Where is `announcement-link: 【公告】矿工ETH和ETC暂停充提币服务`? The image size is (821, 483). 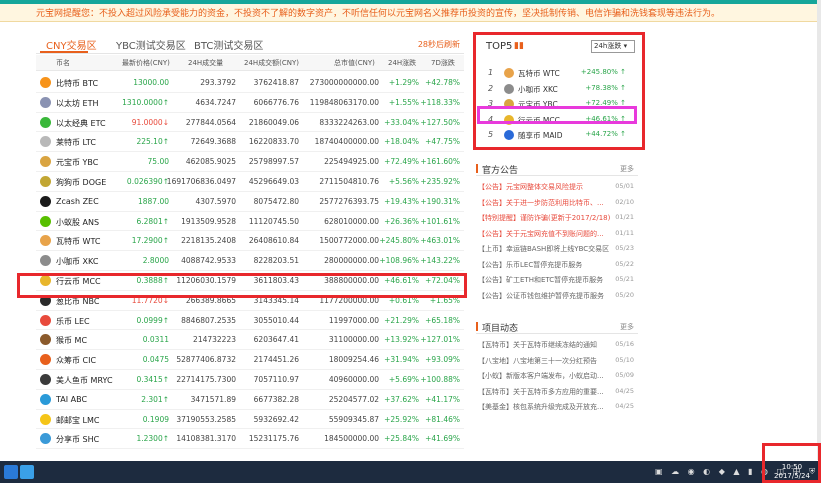
announcement-link: 【公告】矿工ETH和ETC暂停充提币服务 is located at coordinates (544, 280).